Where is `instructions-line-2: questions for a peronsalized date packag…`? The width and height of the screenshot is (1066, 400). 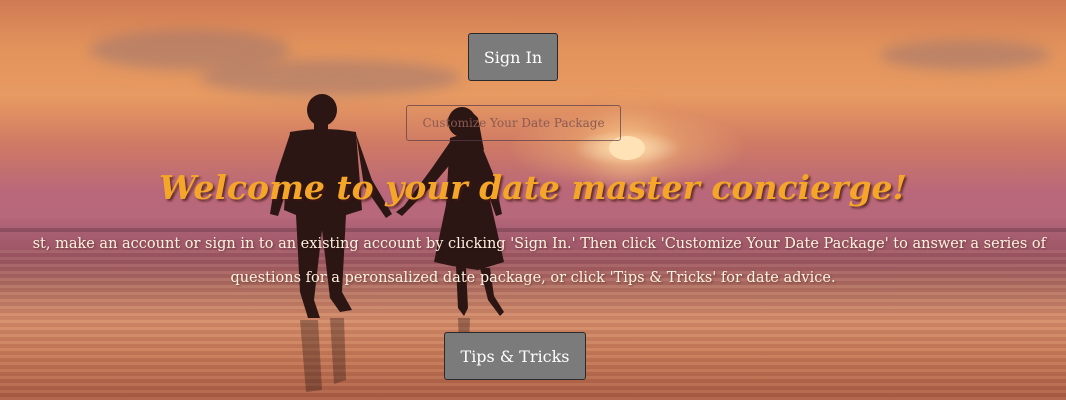 instructions-line-2: questions for a peronsalized date packag… is located at coordinates (533, 278).